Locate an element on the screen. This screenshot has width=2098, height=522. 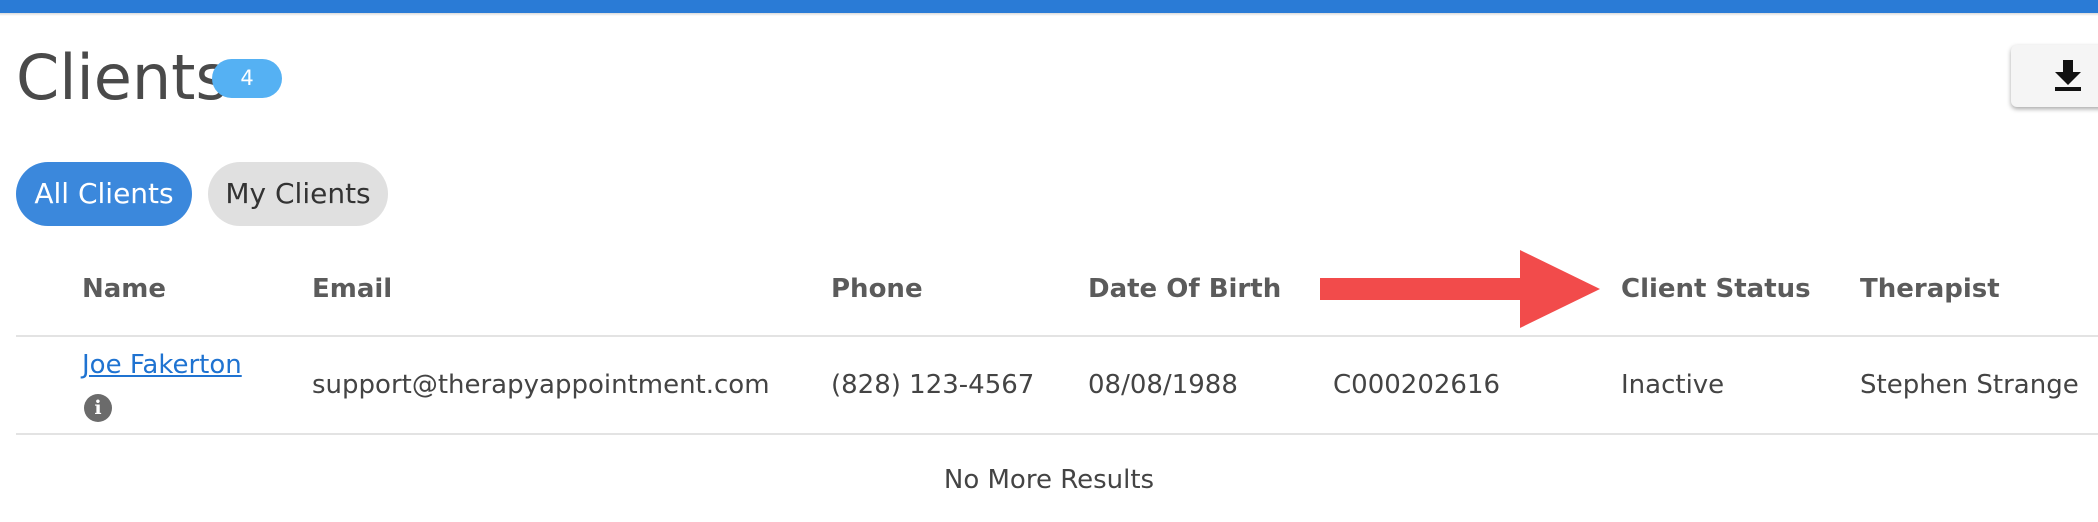
tab-all-clients: All Clients is located at coordinates (104, 194).